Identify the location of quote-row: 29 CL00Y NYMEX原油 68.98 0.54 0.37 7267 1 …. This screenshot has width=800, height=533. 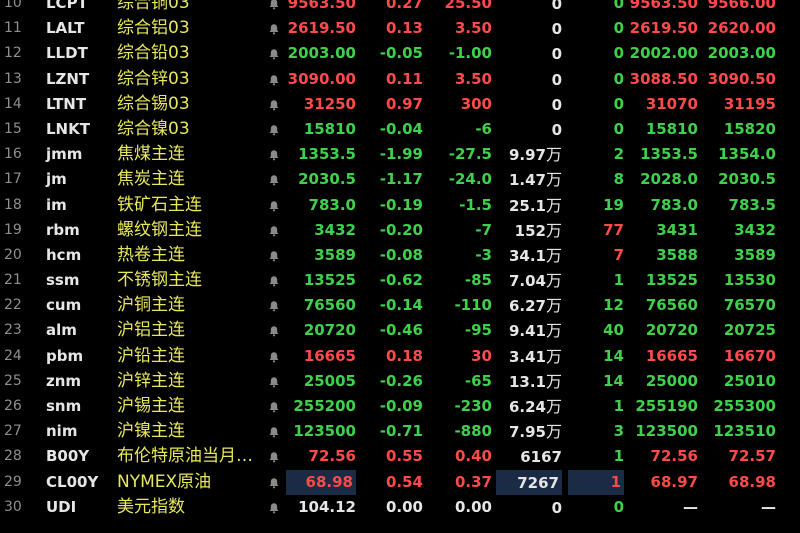
(400, 482).